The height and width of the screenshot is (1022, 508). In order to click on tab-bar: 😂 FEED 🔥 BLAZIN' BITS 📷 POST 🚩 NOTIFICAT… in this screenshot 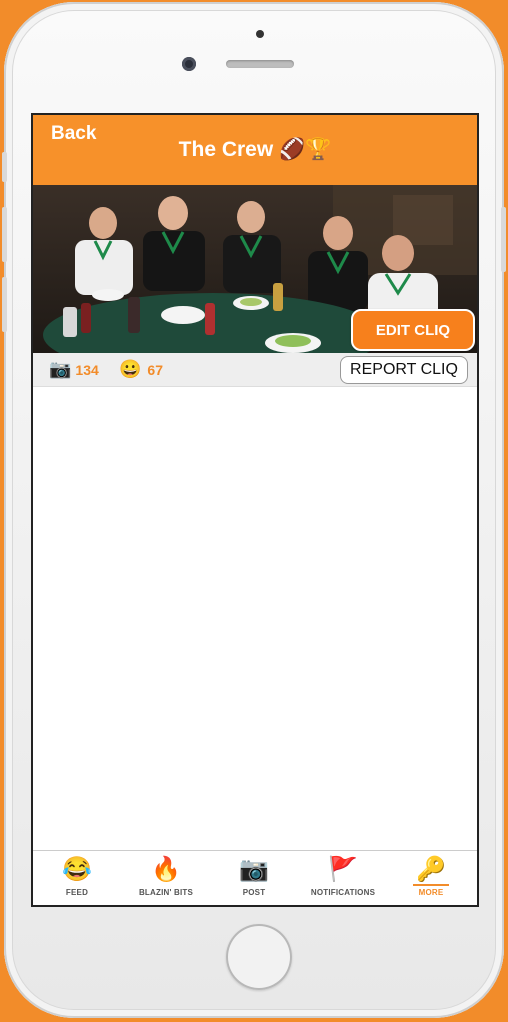, I will do `click(255, 877)`.